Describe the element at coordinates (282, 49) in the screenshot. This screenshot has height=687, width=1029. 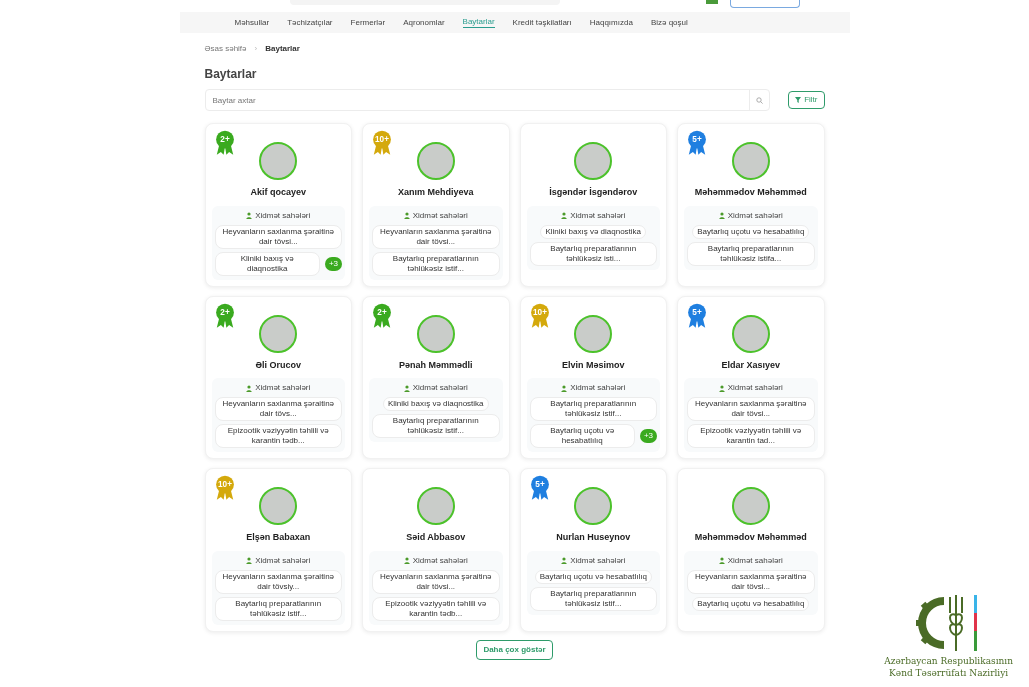
I see `breadcrumb-current: Baytarlar` at that location.